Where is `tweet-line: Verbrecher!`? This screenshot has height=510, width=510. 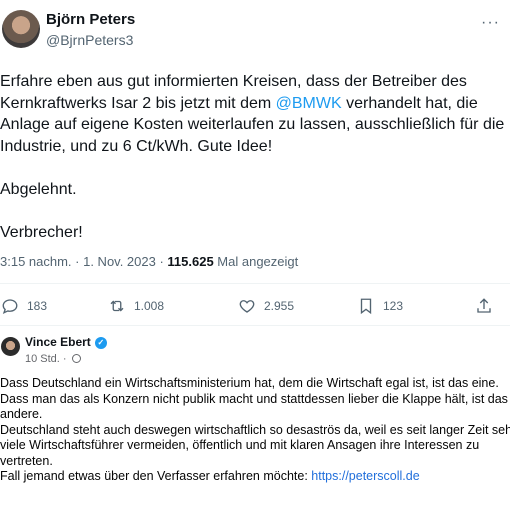
tweet-line: Verbrecher! is located at coordinates (41, 232).